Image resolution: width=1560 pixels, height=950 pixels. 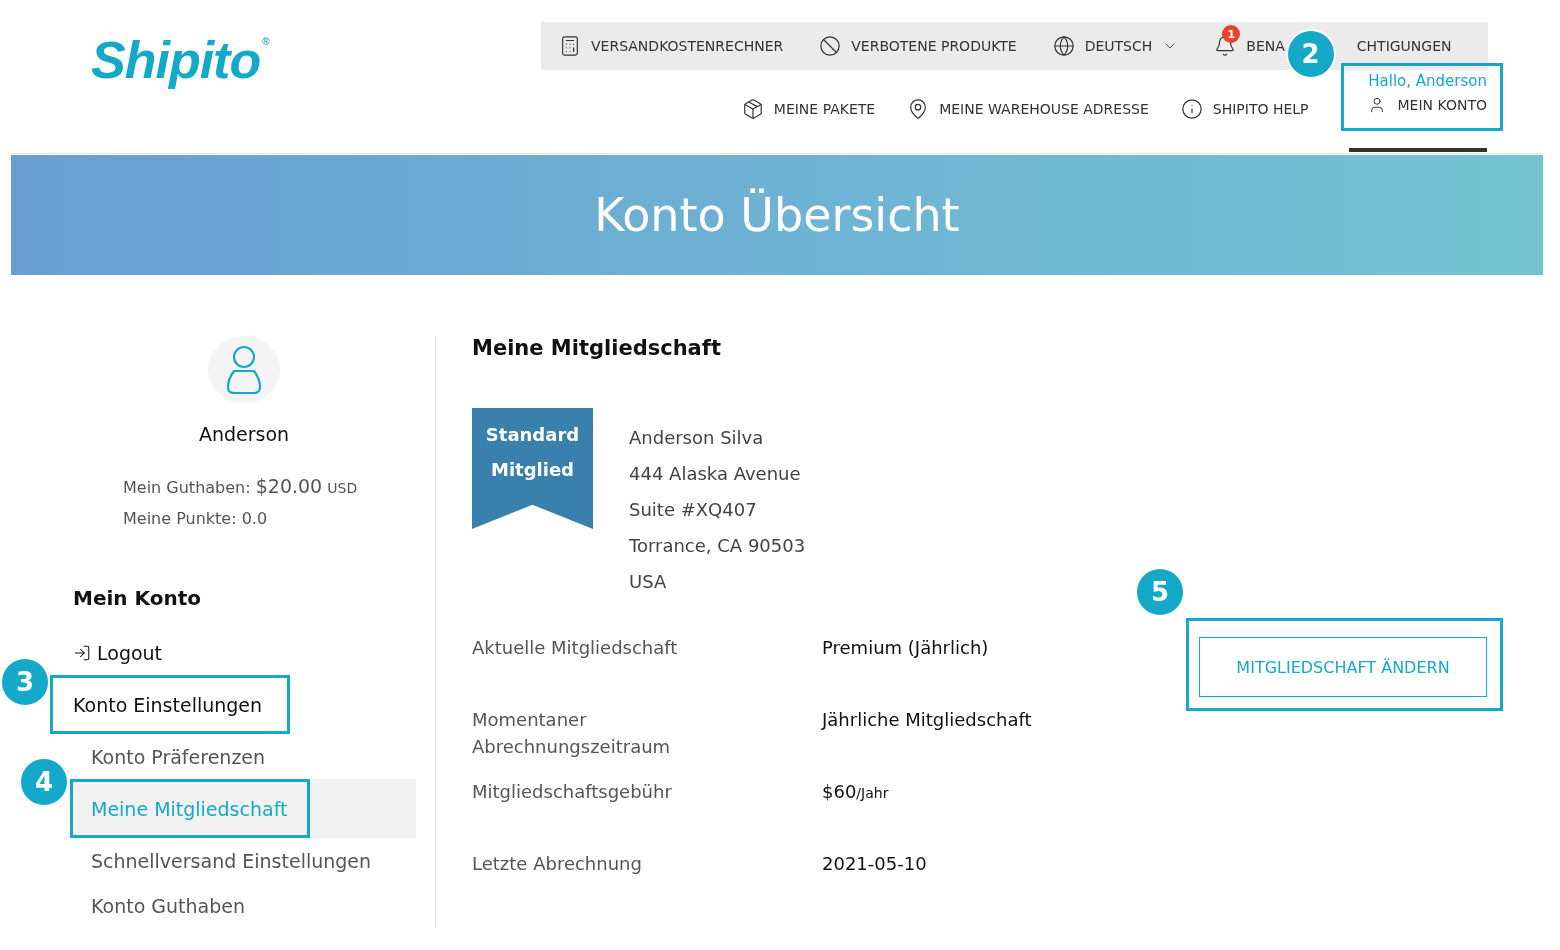 I want to click on page-title: Konto Übersicht, so click(x=777, y=215).